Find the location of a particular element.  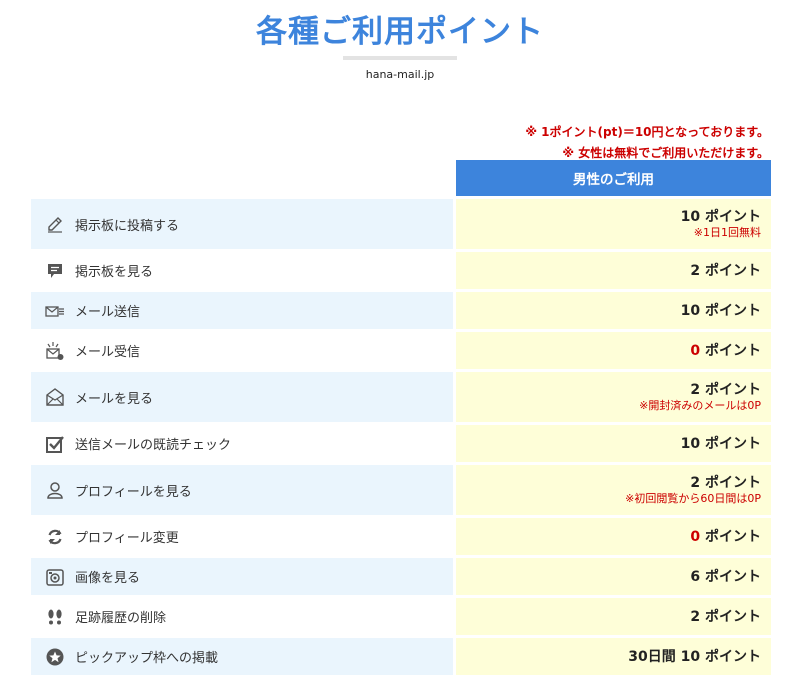

note-point-rate: ※ 1ポイント(pt)＝10円となっております。 is located at coordinates (647, 132).